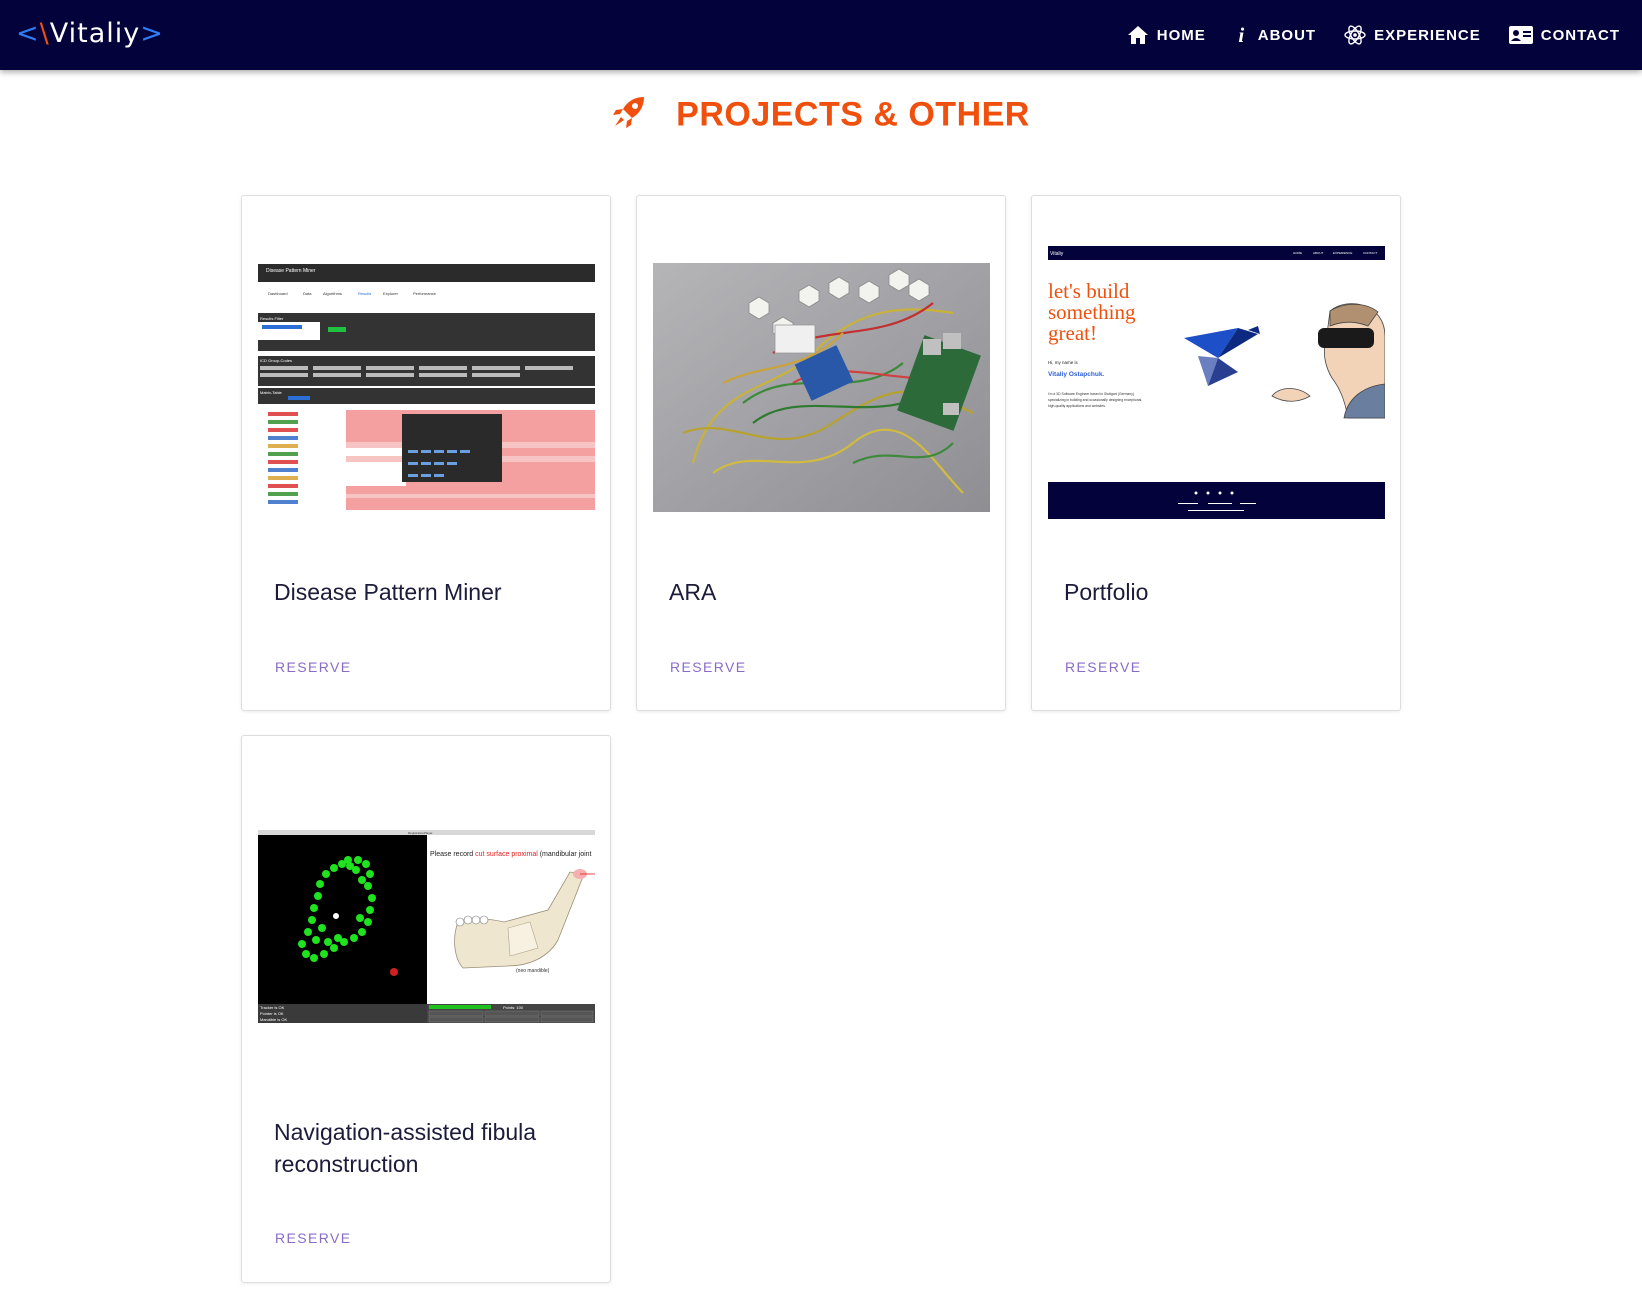 Image resolution: width=1642 pixels, height=1304 pixels. Describe the element at coordinates (1106, 592) in the screenshot. I see `project-title: Portfolio` at that location.